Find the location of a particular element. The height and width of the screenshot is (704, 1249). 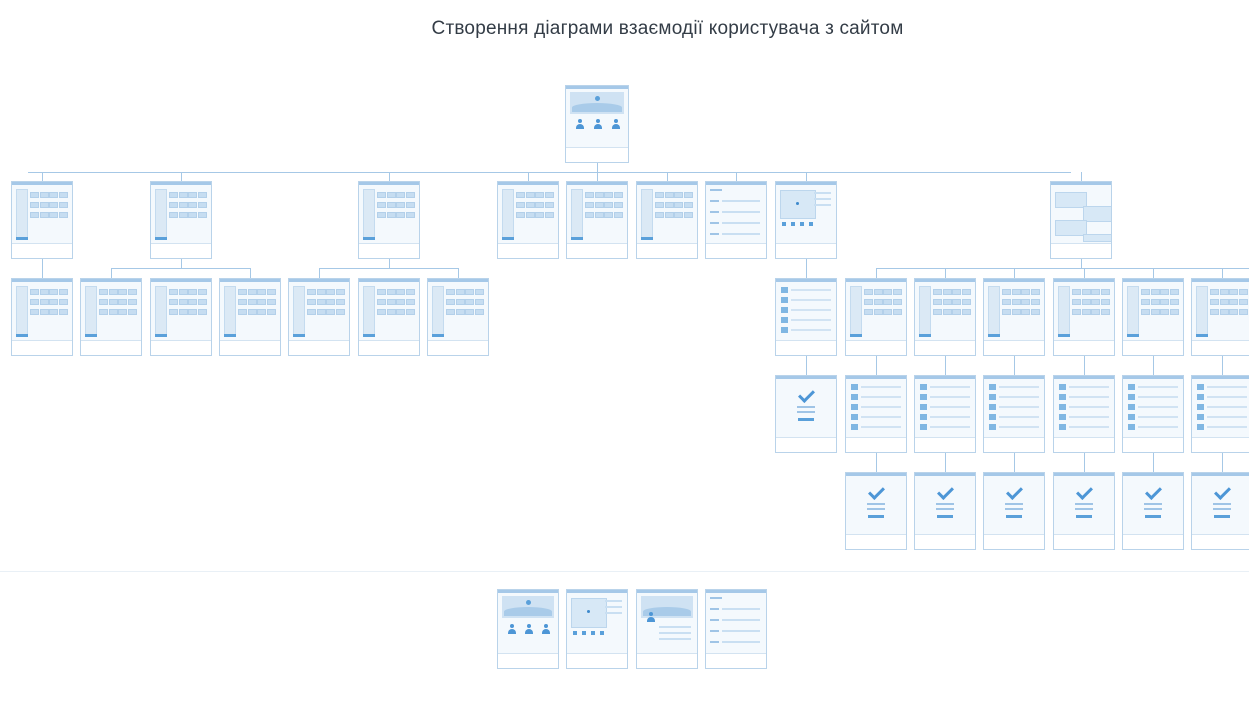

service-list-frame is located at coordinates (1153, 414).